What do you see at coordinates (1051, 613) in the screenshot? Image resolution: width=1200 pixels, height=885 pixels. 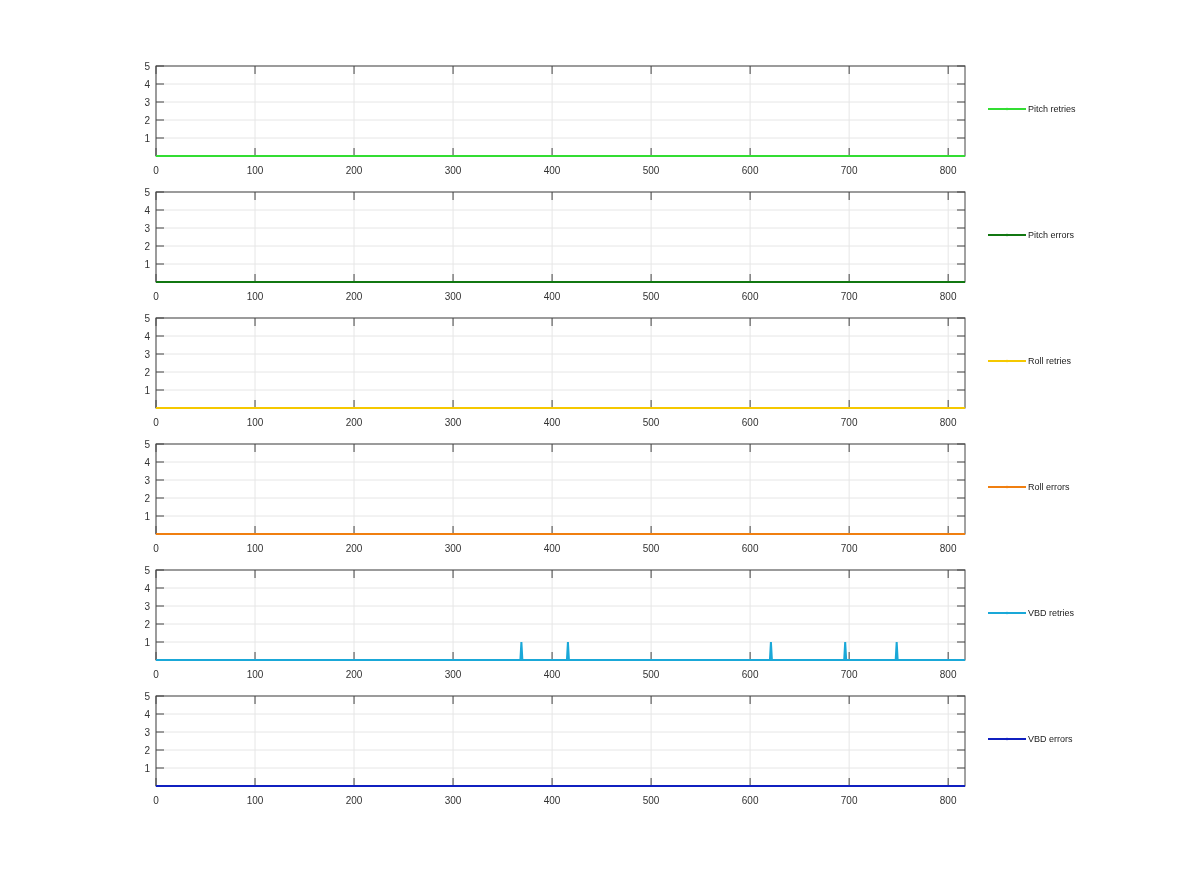 I see `legend-label: VBD retries` at bounding box center [1051, 613].